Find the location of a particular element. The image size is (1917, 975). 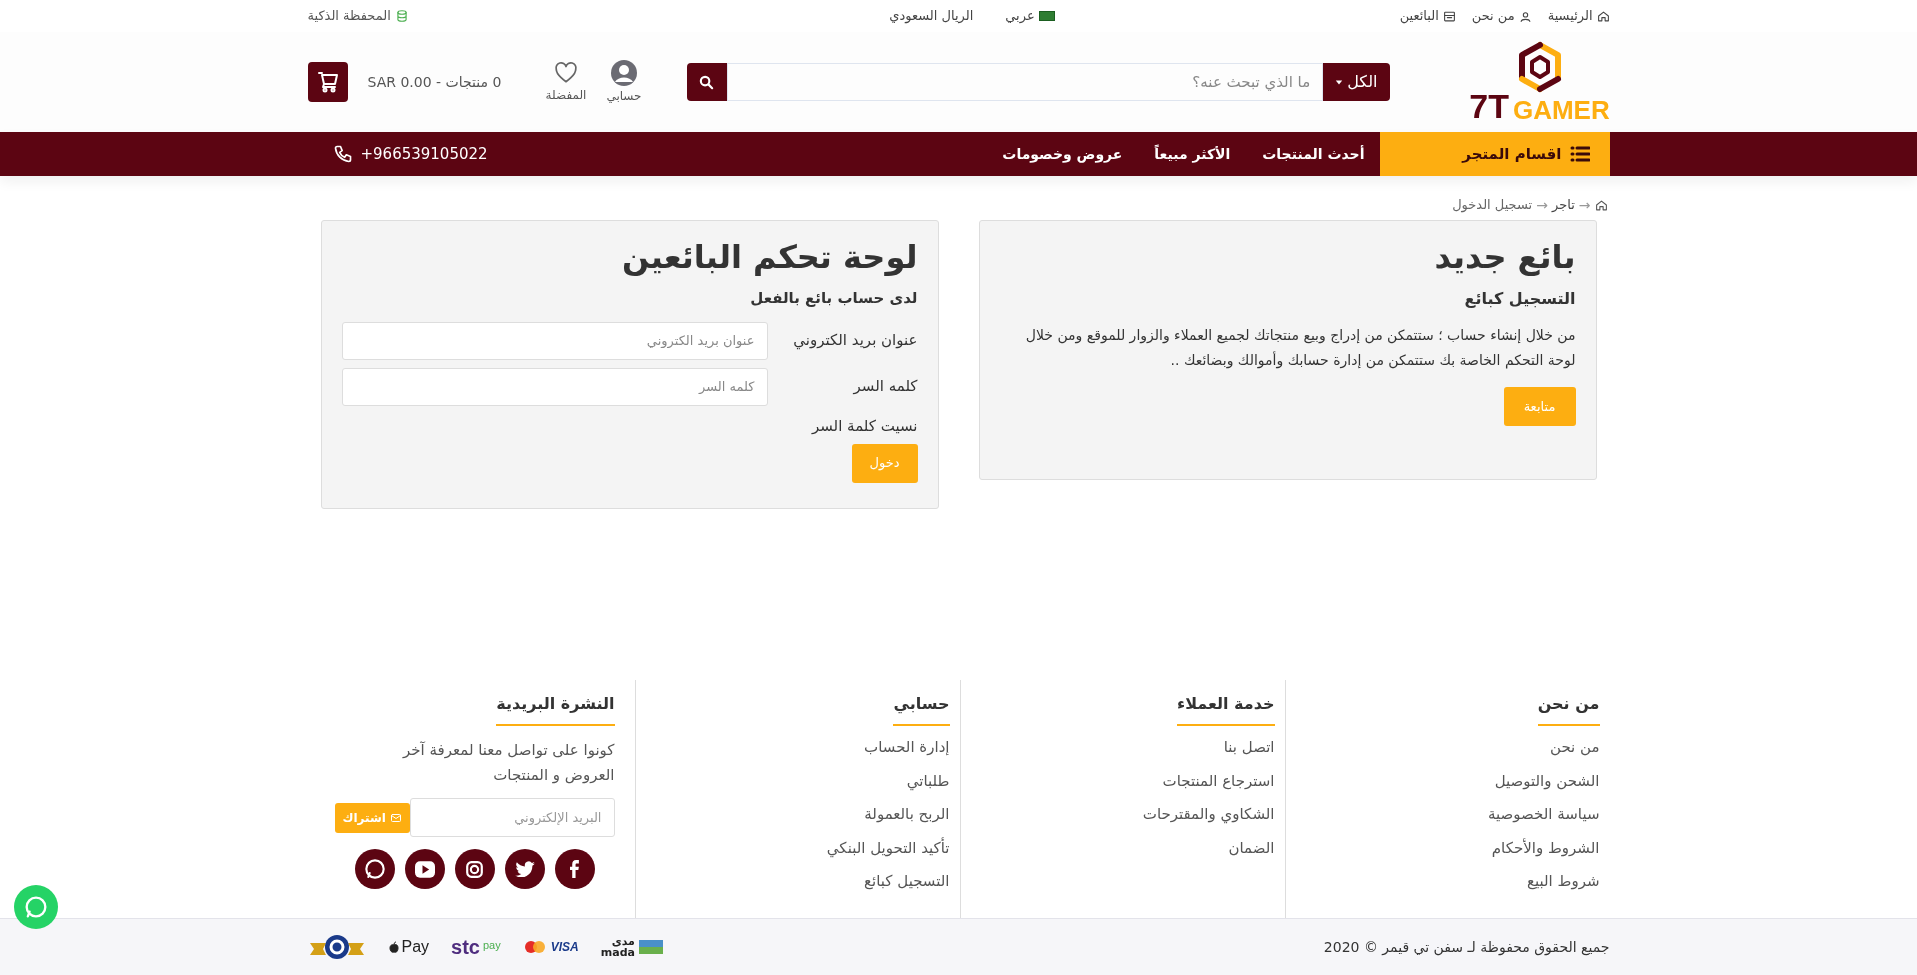

card-subtitle: التسجيل كبائع is located at coordinates (1519, 299).